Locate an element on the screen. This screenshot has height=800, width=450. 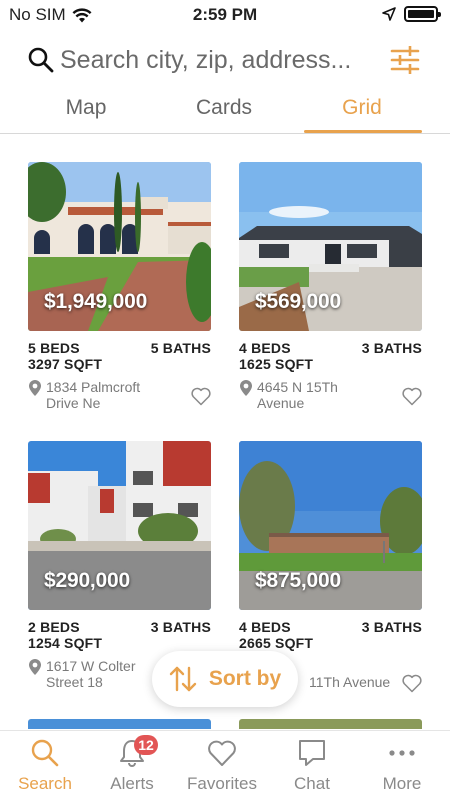
listing-price: $569,000 is located at coordinates (298, 301).